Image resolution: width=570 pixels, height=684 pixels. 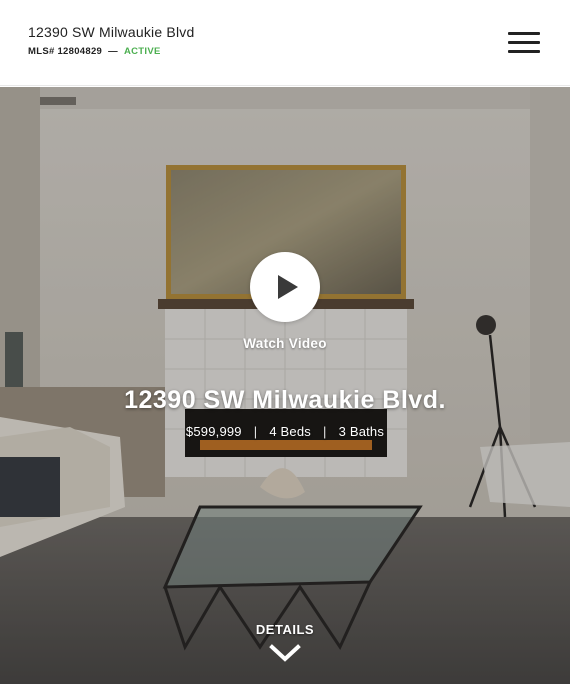 What do you see at coordinates (285, 653) in the screenshot?
I see `chevron-down-icon` at bounding box center [285, 653].